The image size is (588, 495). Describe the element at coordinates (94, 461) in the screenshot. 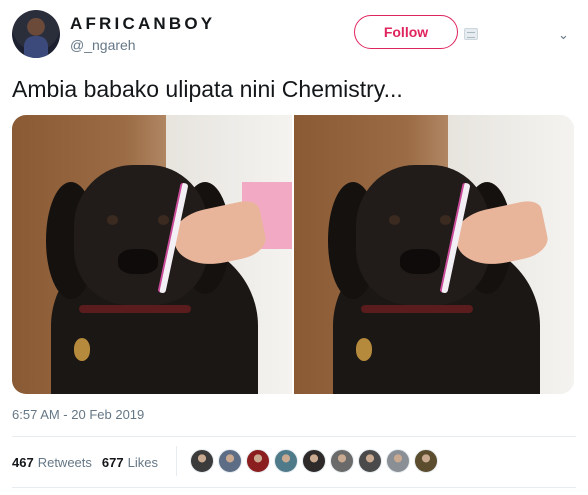

I see `tweet-stats: 467 Retweets 677 Likes` at that location.